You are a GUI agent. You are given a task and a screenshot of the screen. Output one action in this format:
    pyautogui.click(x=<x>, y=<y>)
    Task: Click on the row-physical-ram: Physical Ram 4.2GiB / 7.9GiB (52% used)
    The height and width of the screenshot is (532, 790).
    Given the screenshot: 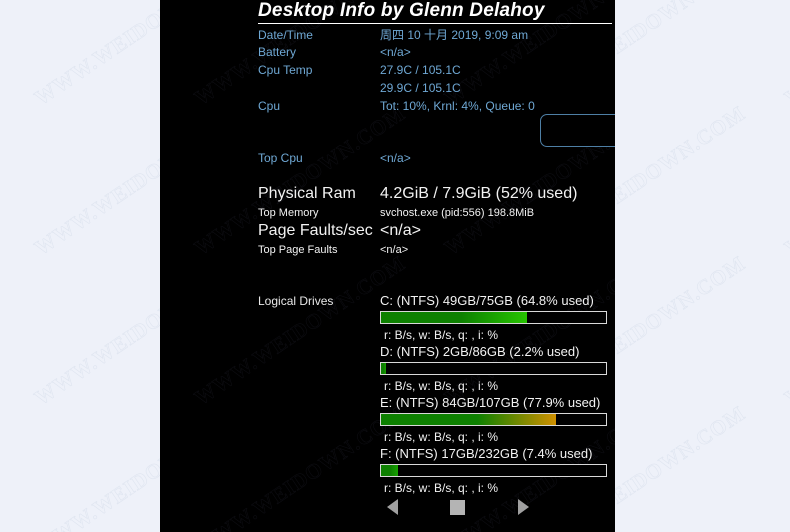 What is the action you would take?
    pyautogui.click(x=387, y=195)
    